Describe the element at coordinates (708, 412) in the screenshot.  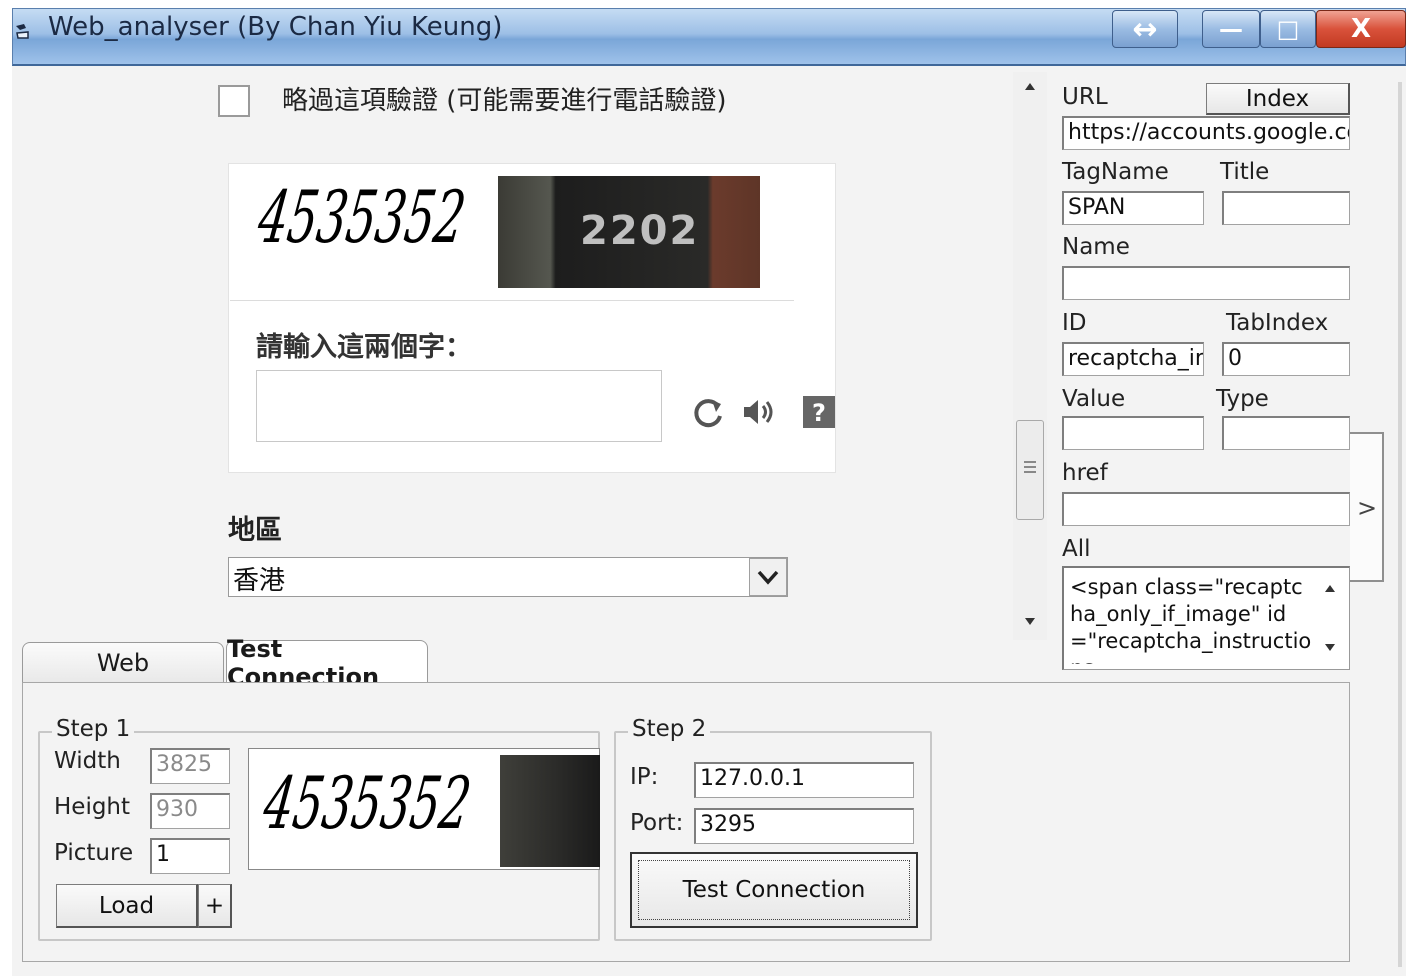
I see `refresh-icon` at that location.